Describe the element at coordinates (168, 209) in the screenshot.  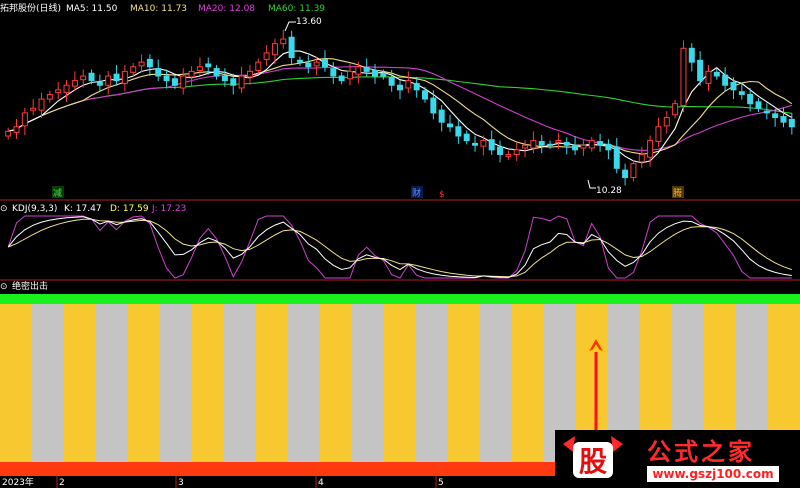
I see `kdj-j-value: J: 17.23` at that location.